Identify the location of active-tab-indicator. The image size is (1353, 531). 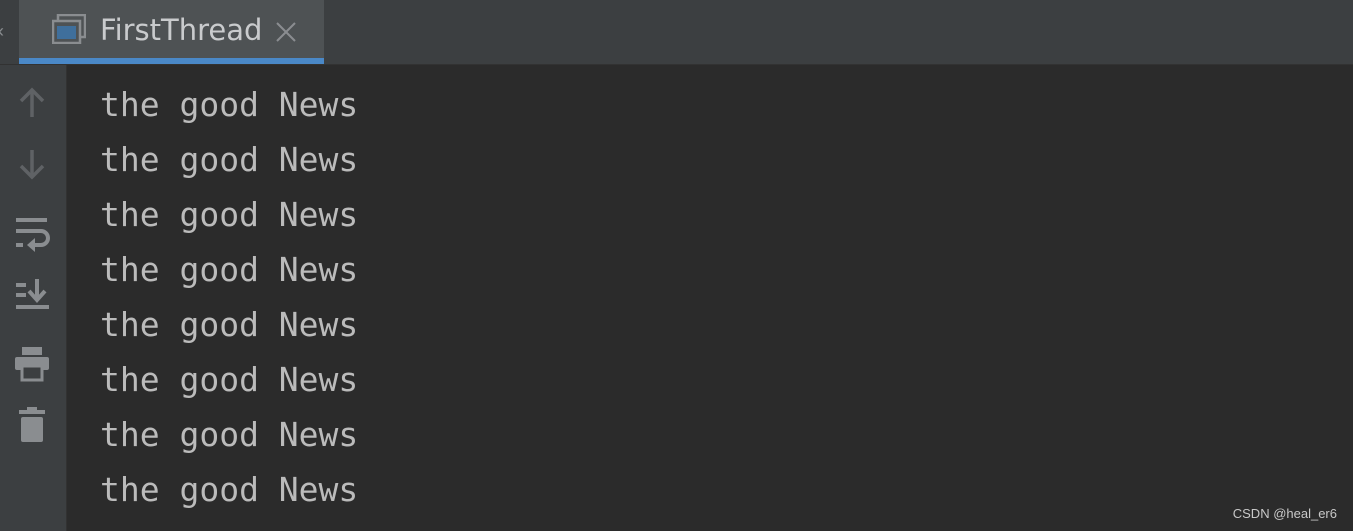
(171, 61).